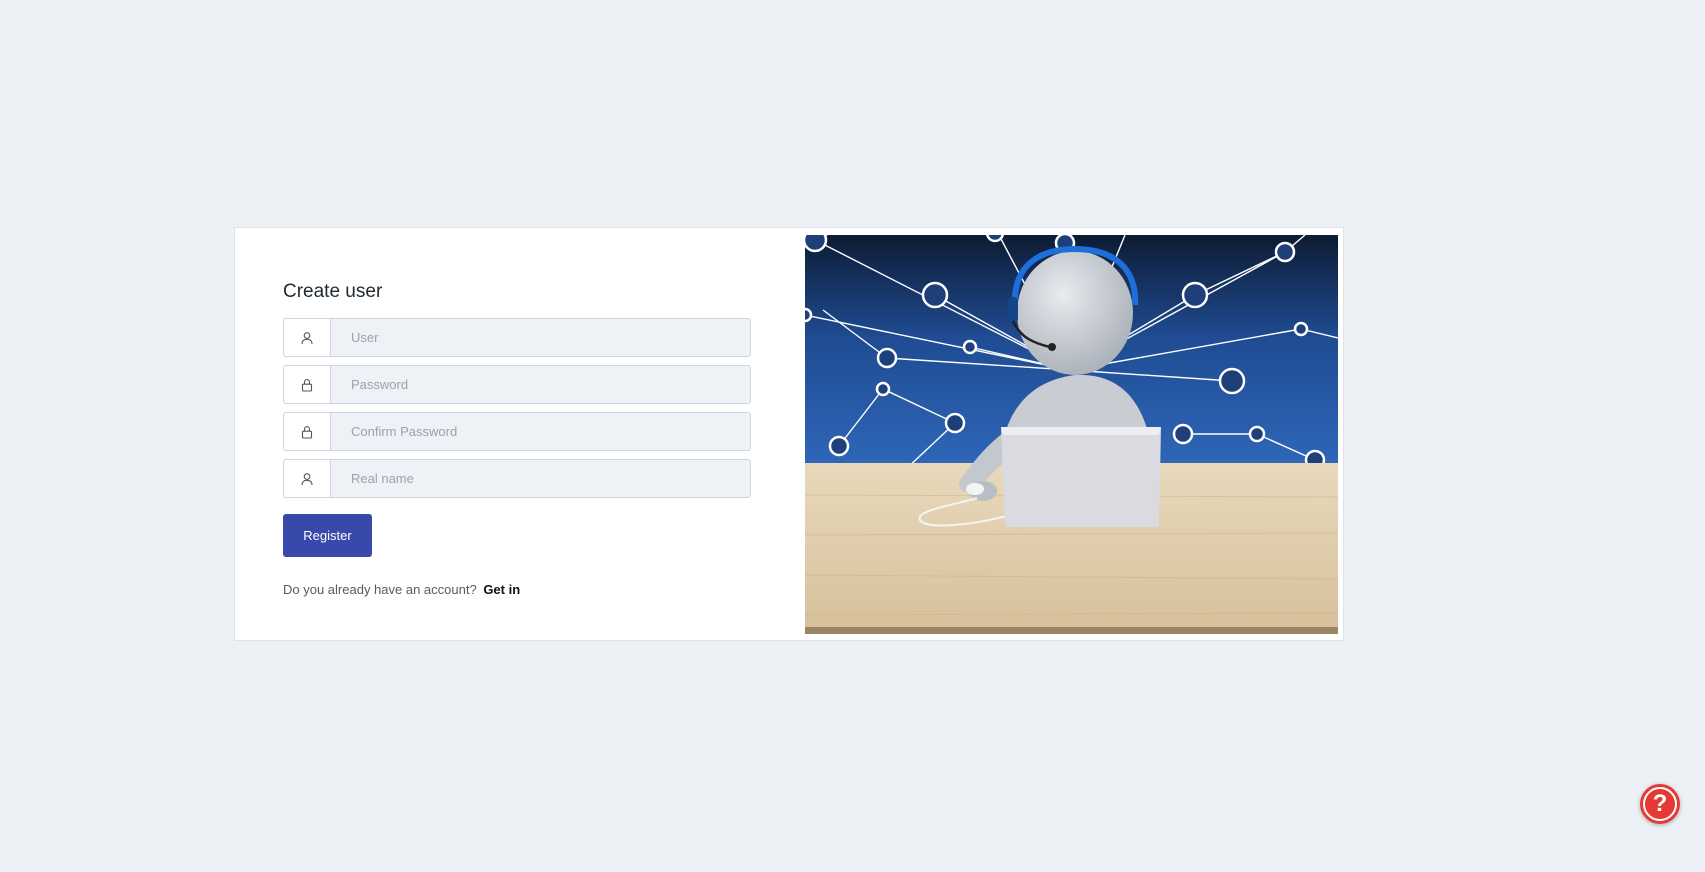 Image resolution: width=1705 pixels, height=872 pixels. I want to click on confirm-password-input-group, so click(517, 431).